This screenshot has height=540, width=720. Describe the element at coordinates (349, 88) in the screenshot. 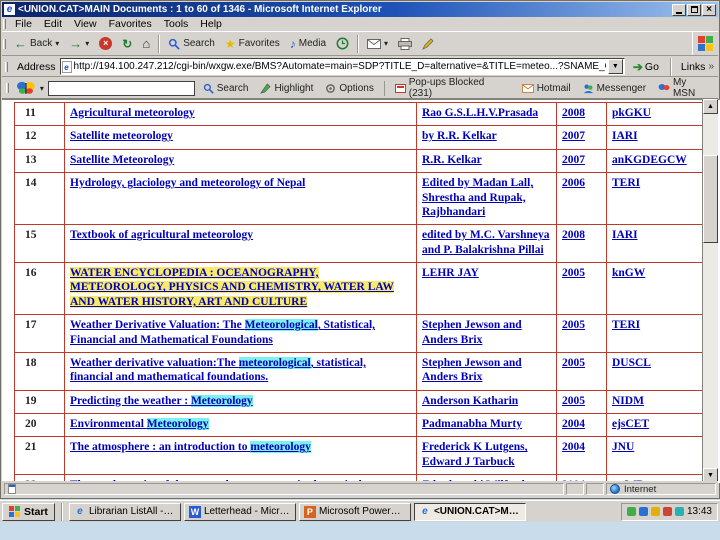

I see `msn-options-button: Options` at that location.